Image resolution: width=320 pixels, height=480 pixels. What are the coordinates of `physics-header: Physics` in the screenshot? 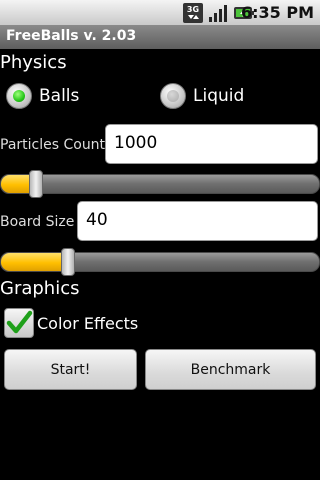 It's located at (33, 62).